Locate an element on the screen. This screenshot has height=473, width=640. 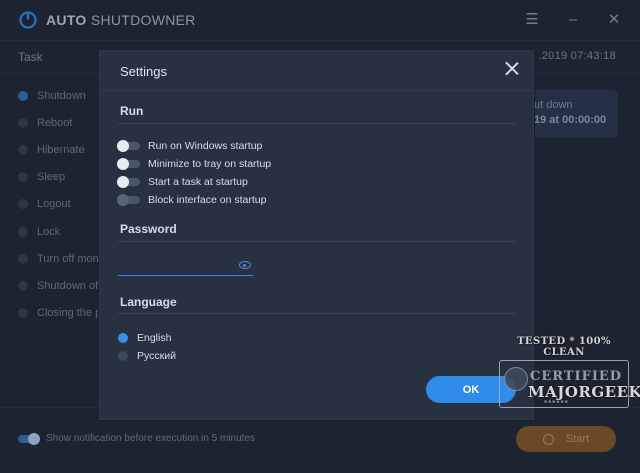
task-label-text: Shutdown of r is located at coordinates (71, 285).